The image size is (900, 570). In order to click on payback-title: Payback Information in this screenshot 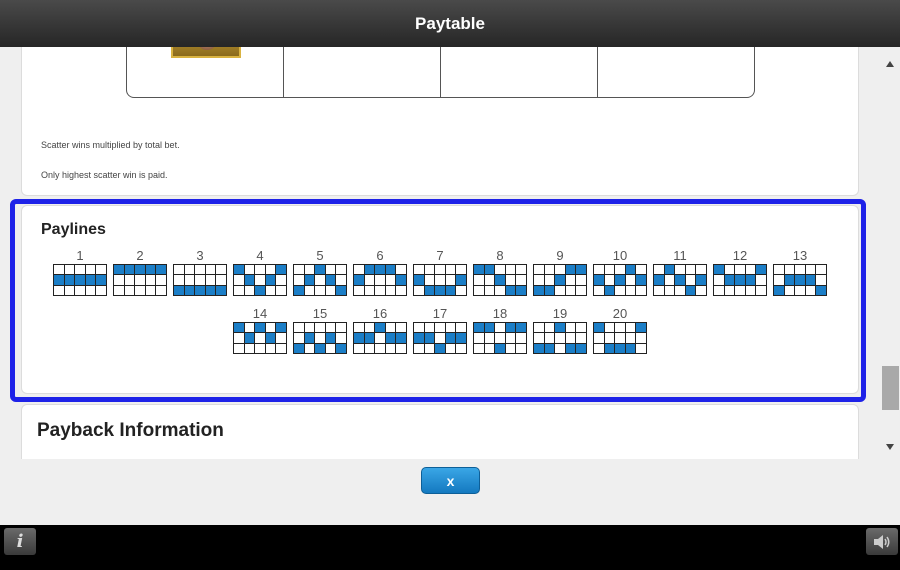, I will do `click(130, 430)`.